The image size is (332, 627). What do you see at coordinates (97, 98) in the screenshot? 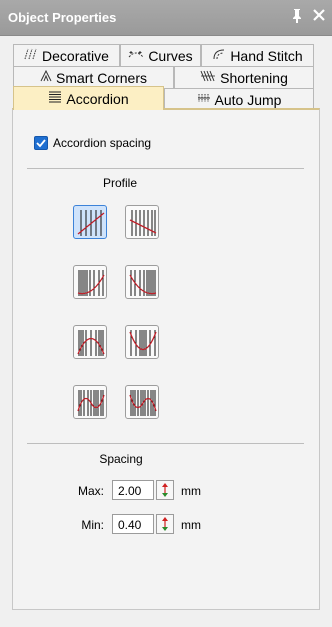
I see `tab-label: Accordion` at bounding box center [97, 98].